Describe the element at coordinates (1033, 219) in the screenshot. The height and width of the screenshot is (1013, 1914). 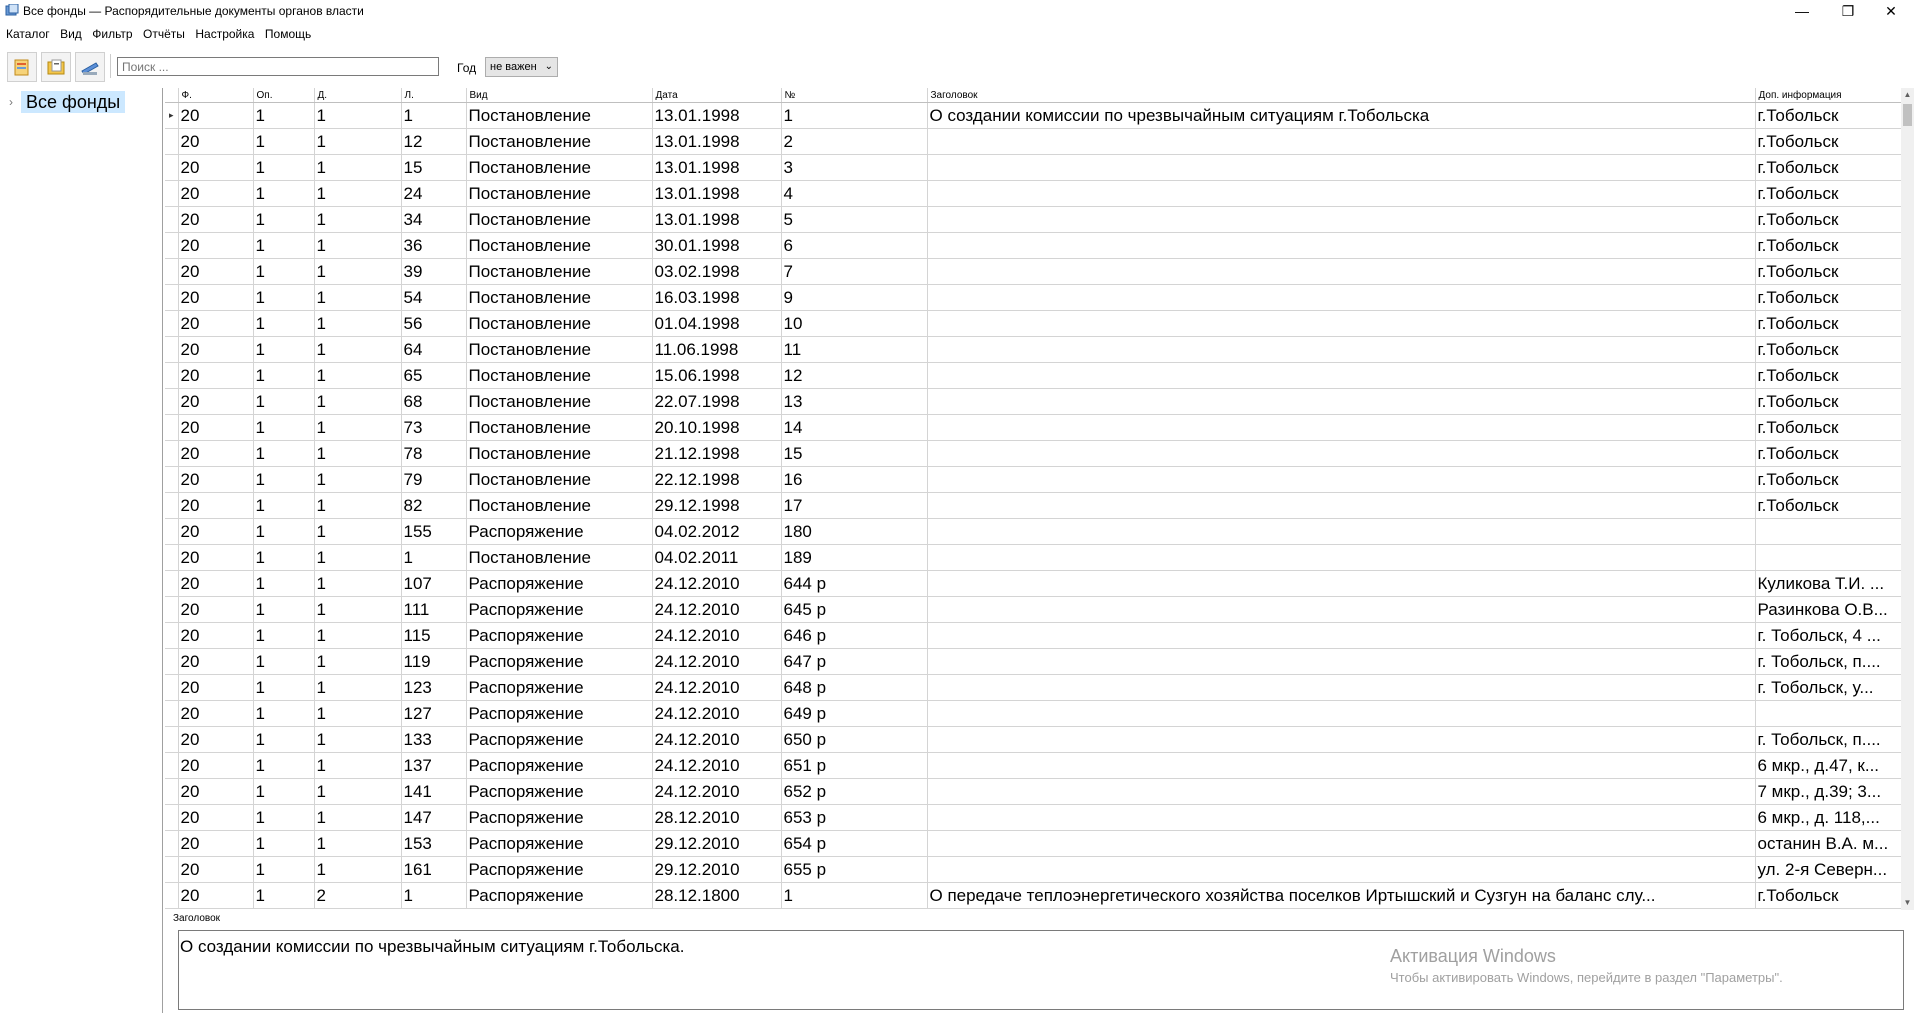
I see `table-row: 20 1 1 34 Постановление 13.01.1998 5 г.Тобольск` at that location.